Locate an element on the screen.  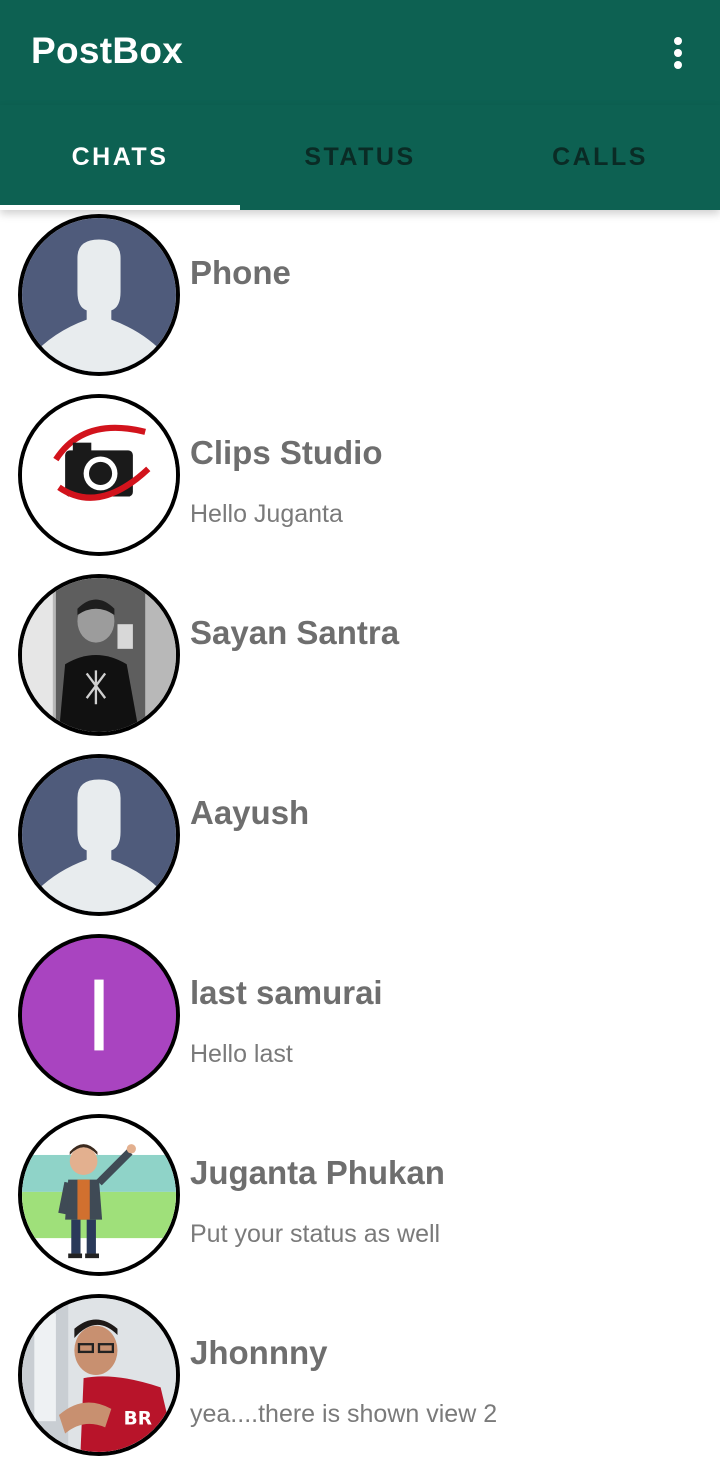
chat-item-jhonnny: BR Jhonnny yea....there is shown view 2 is located at coordinates (360, 1380).